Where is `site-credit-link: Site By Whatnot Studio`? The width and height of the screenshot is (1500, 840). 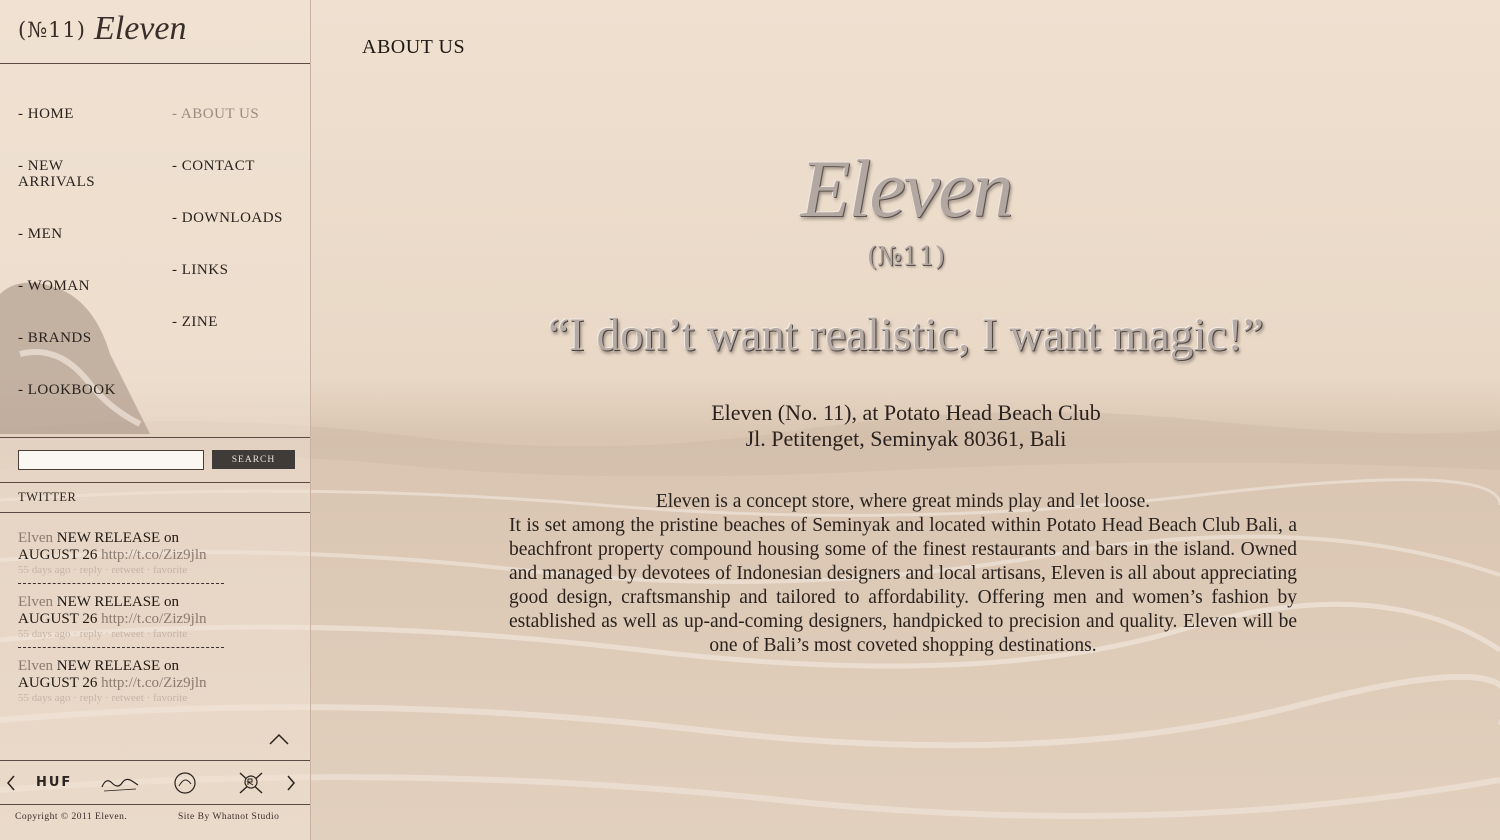
site-credit-link: Site By Whatnot Studio is located at coordinates (228, 817).